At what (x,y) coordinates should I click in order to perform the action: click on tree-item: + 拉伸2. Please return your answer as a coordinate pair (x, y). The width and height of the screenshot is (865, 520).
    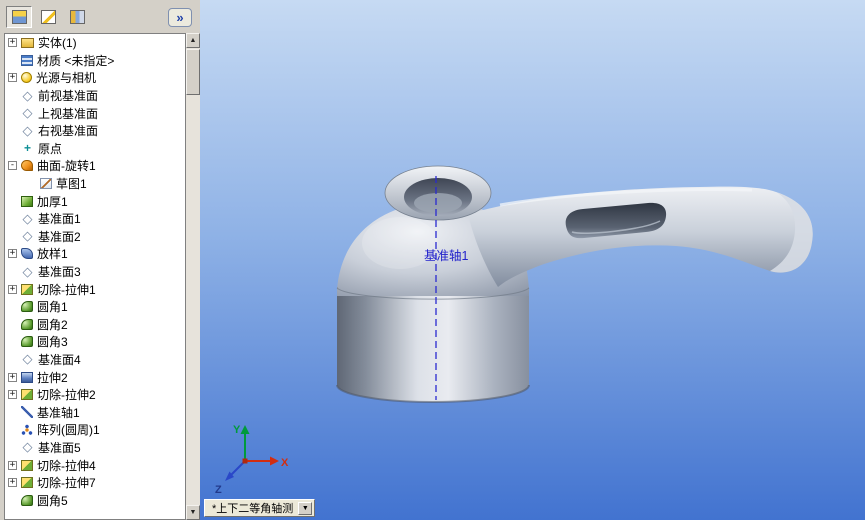
    Looking at the image, I should click on (95, 377).